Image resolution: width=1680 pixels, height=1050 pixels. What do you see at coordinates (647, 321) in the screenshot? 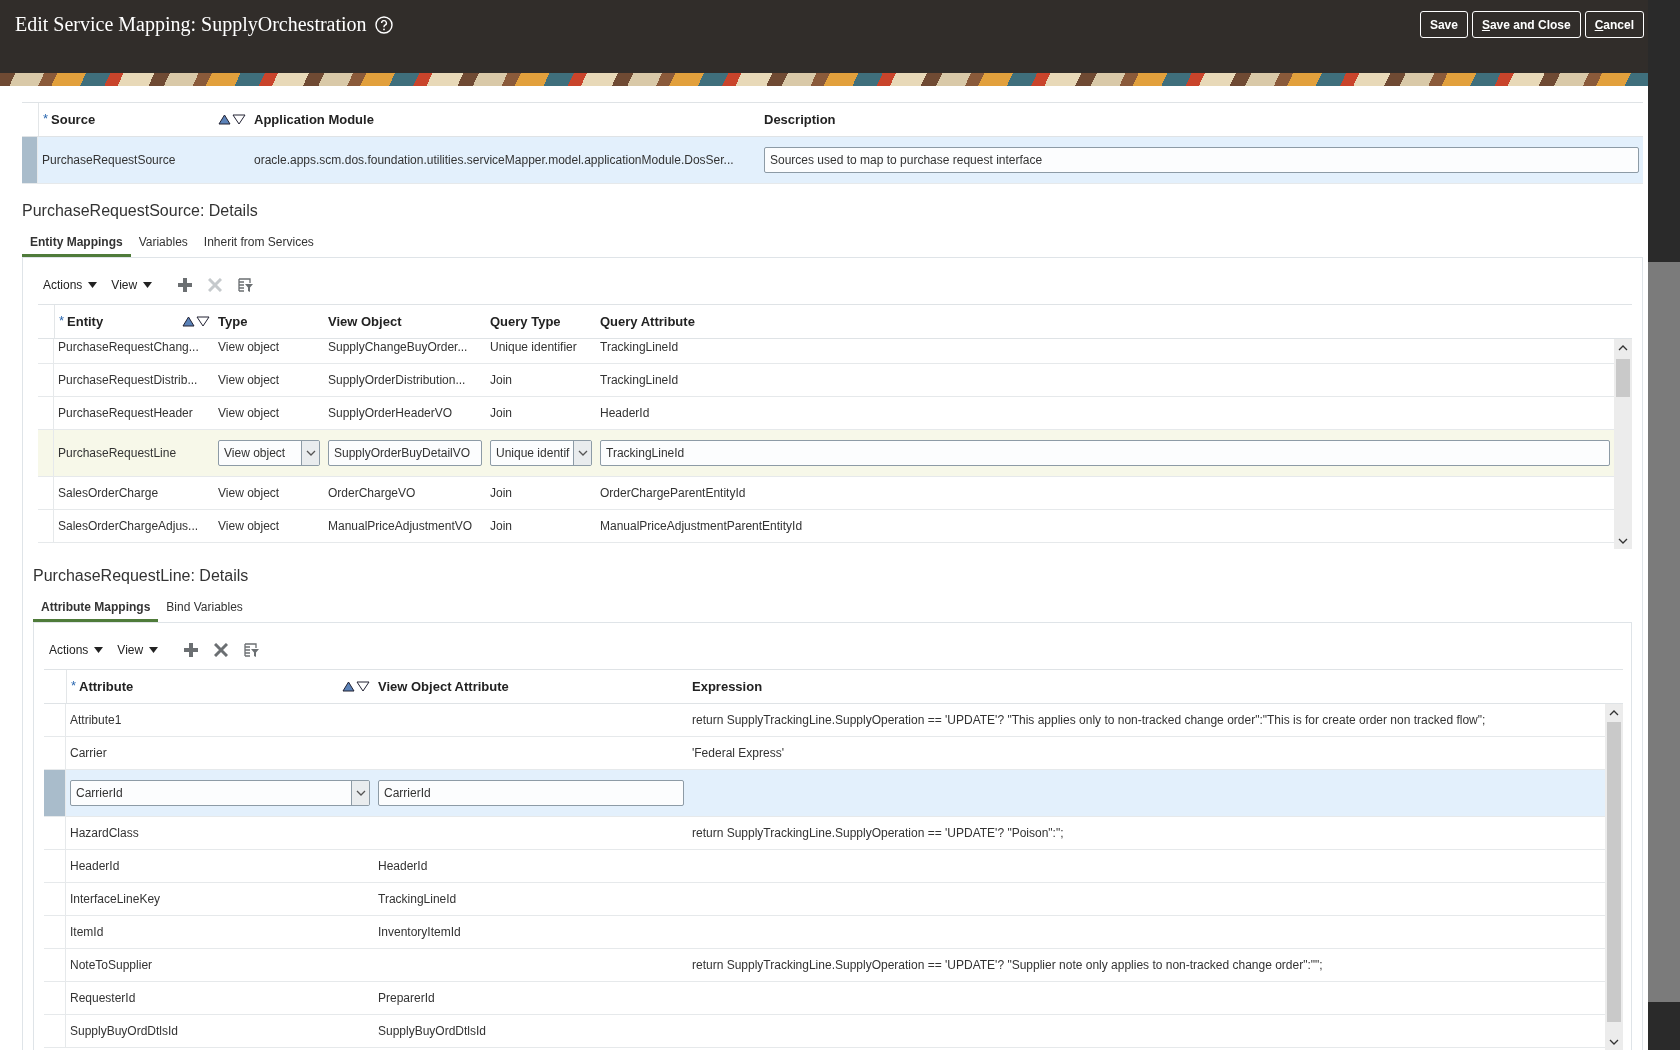
I see `column-header: Query Attribute` at bounding box center [647, 321].